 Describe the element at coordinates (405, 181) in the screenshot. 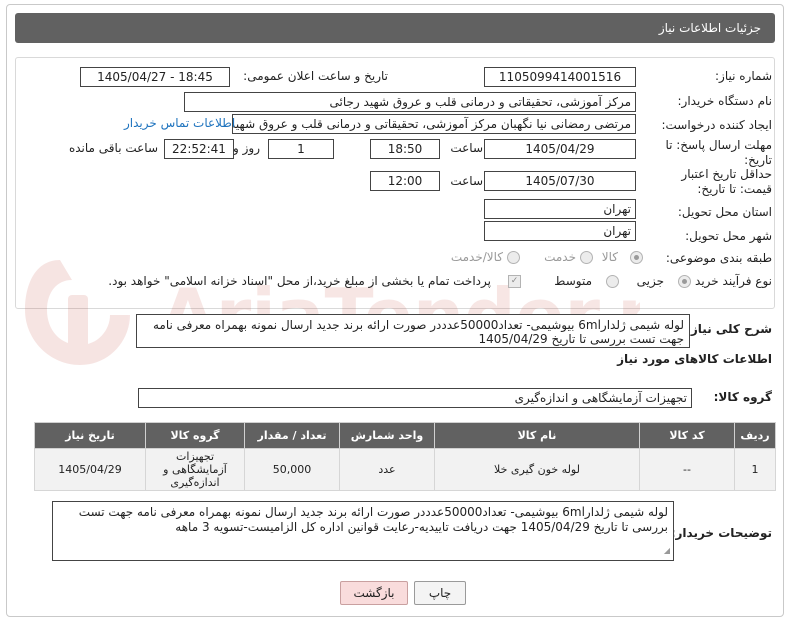

I see `validity-time-field: 12:00` at that location.